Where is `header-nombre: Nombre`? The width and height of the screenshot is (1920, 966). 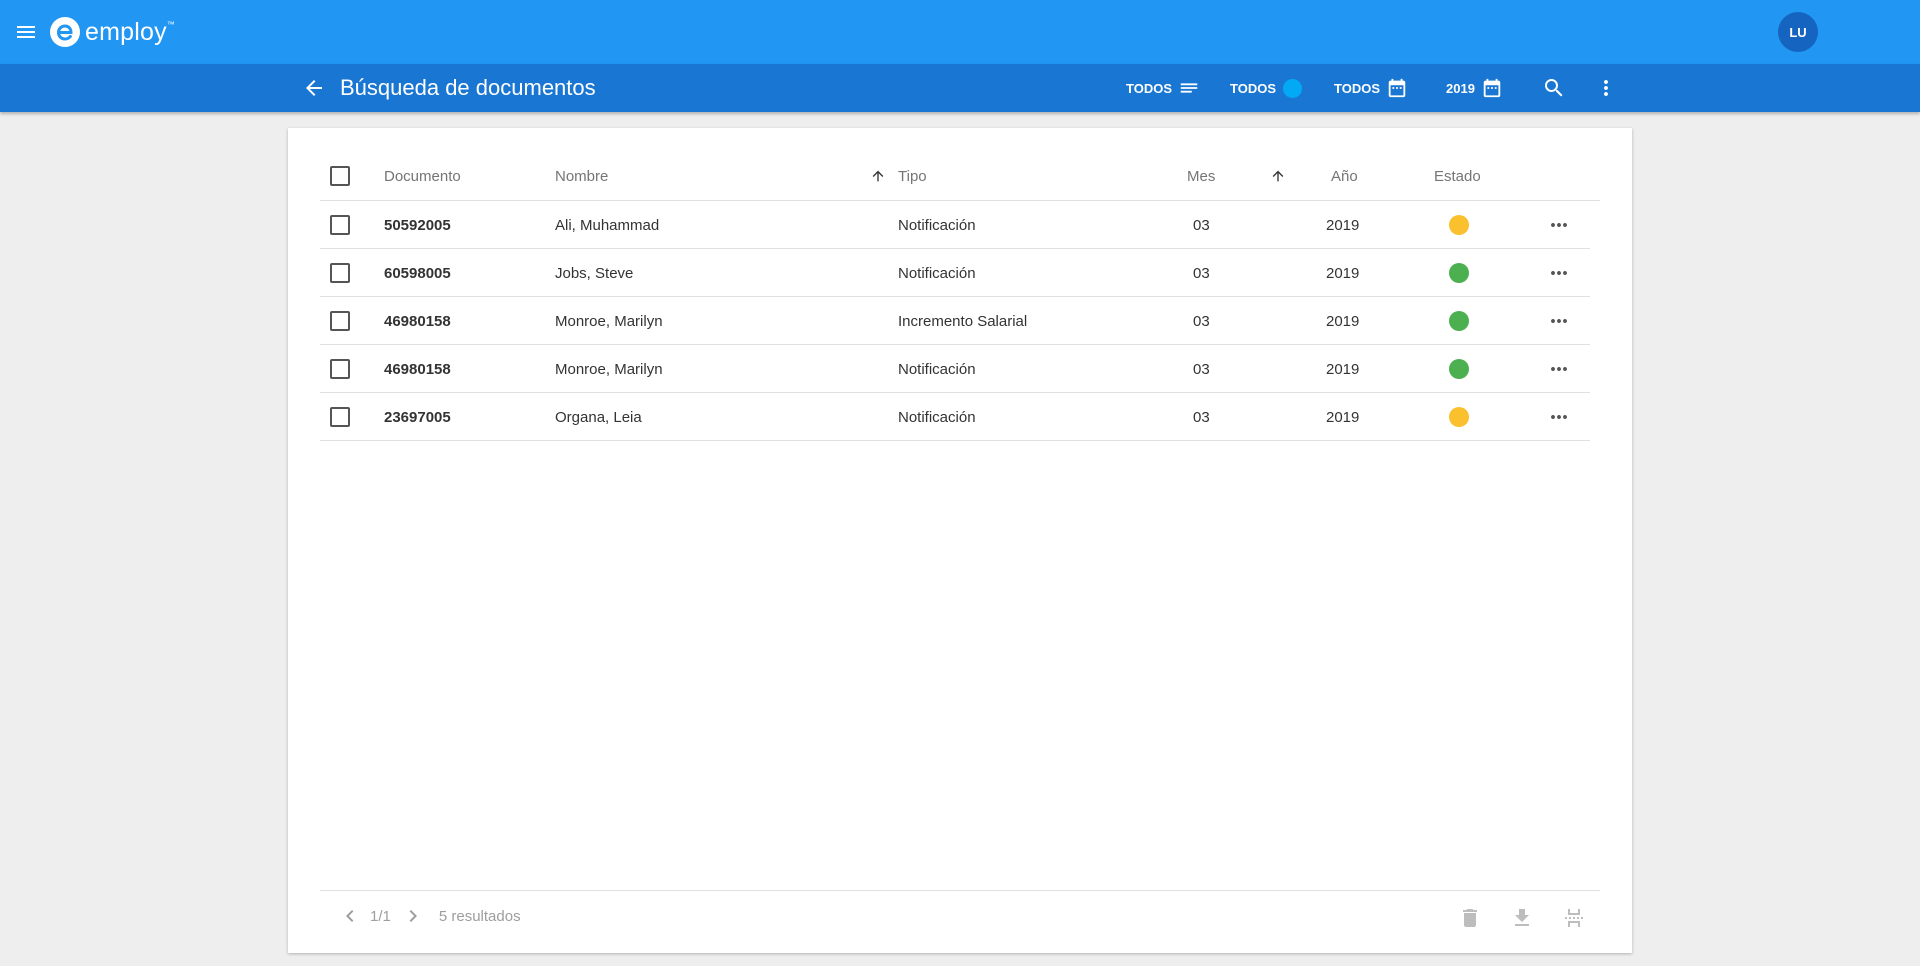
header-nombre: Nombre is located at coordinates (581, 176).